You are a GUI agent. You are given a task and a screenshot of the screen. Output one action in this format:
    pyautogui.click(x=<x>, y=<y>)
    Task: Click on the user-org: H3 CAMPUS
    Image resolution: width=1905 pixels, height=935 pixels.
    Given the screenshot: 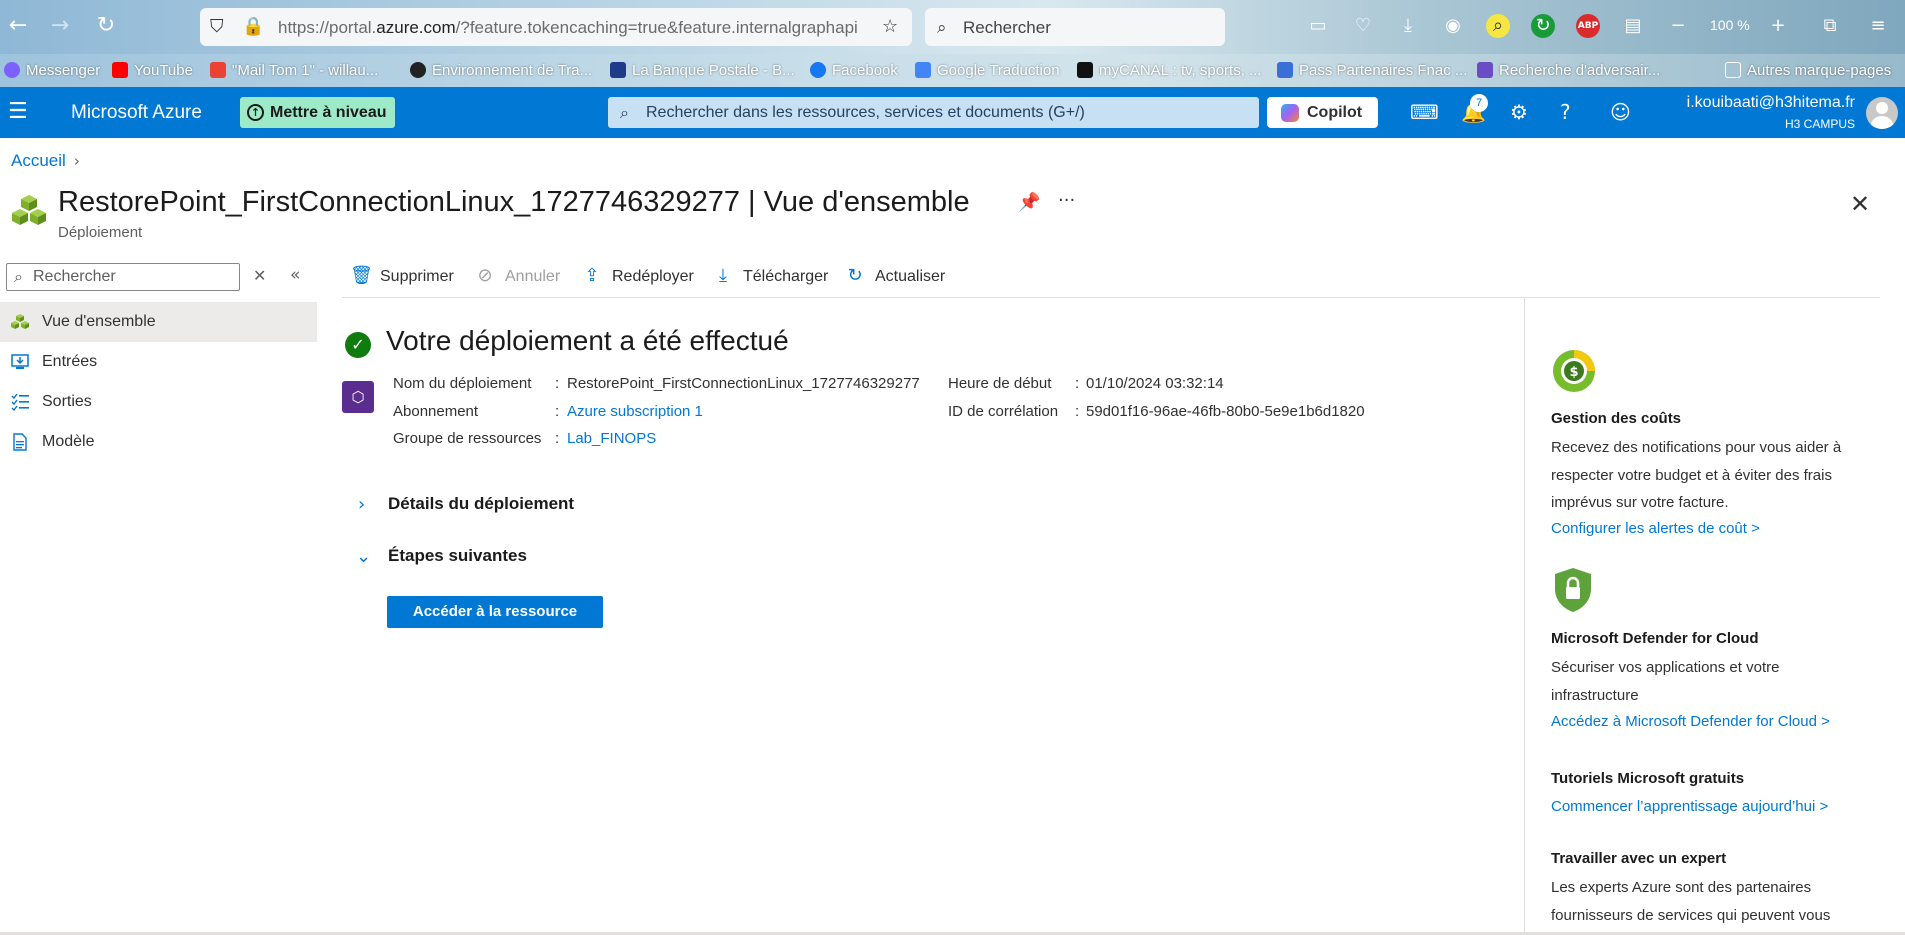 What is the action you would take?
    pyautogui.click(x=1819, y=124)
    